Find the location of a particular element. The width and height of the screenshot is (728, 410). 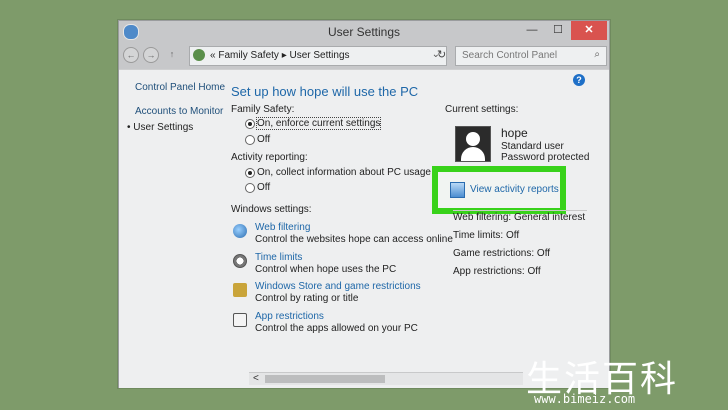

family-safety-off-radio is located at coordinates (250, 140).